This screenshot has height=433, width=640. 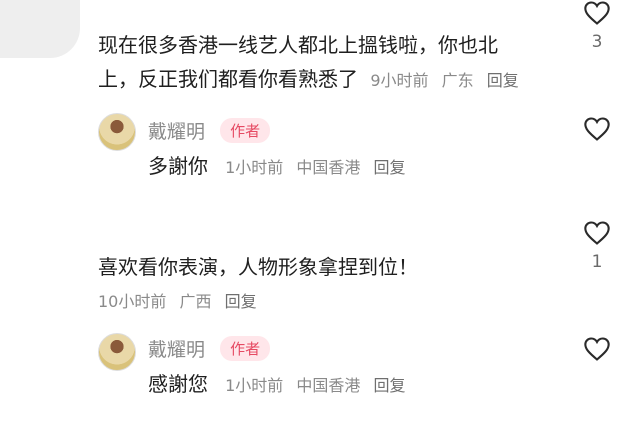 I want to click on like-button: 1, so click(x=597, y=246).